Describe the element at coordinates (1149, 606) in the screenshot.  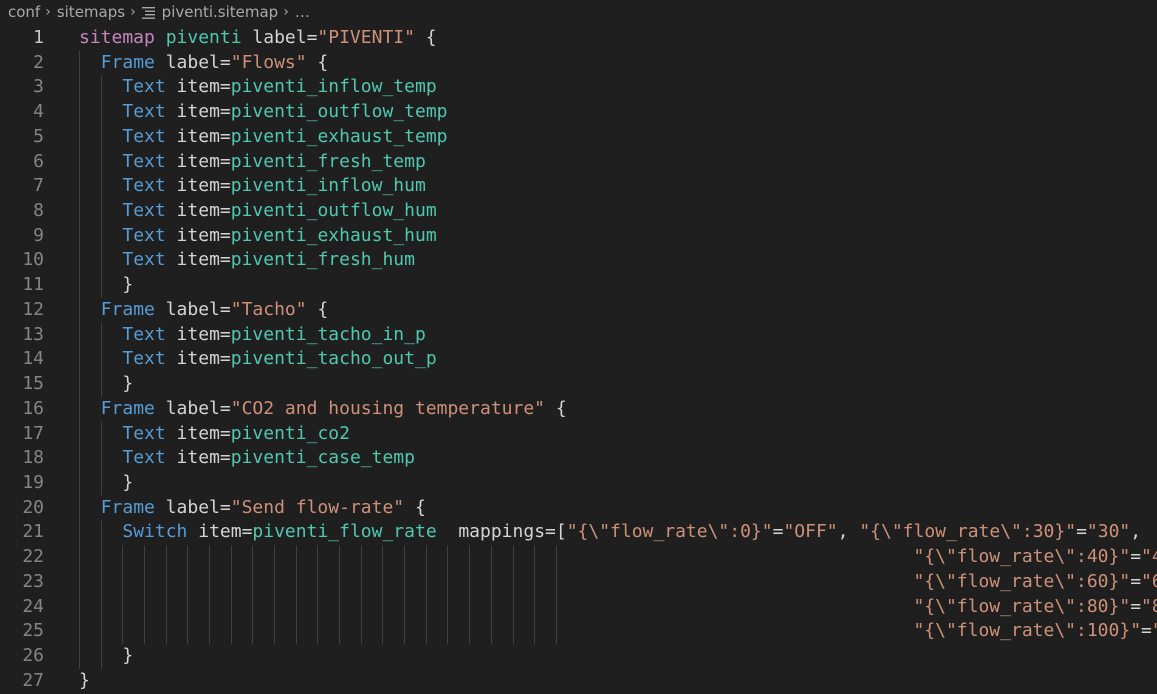
I see `code-token: "80"` at that location.